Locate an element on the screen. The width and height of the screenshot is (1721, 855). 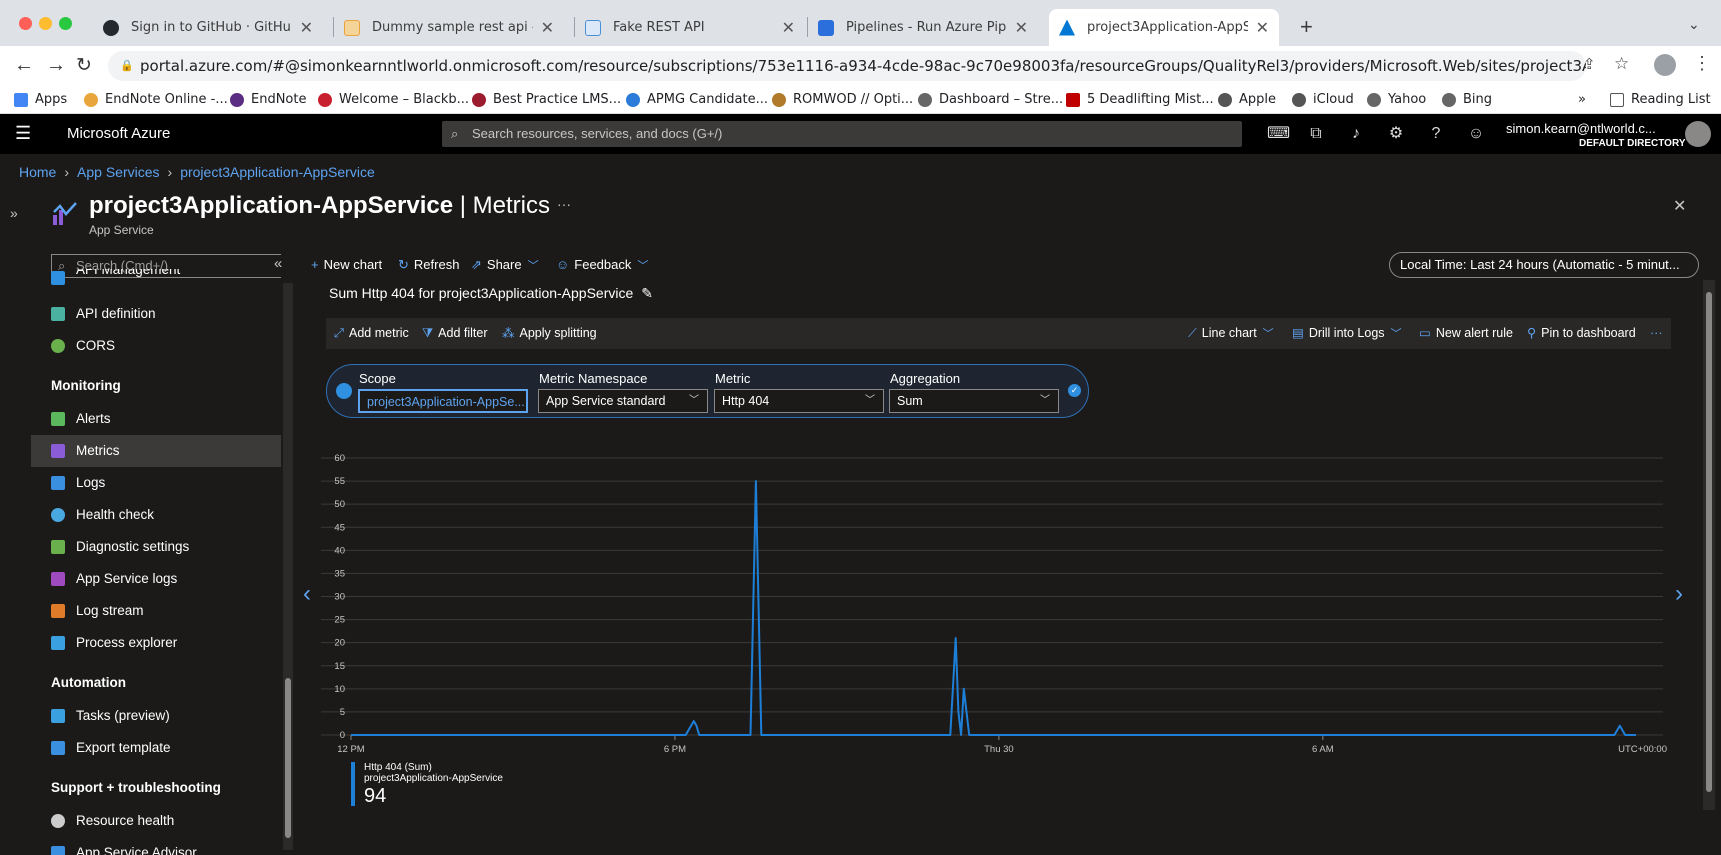
help-icon: ? is located at coordinates (1436, 134).